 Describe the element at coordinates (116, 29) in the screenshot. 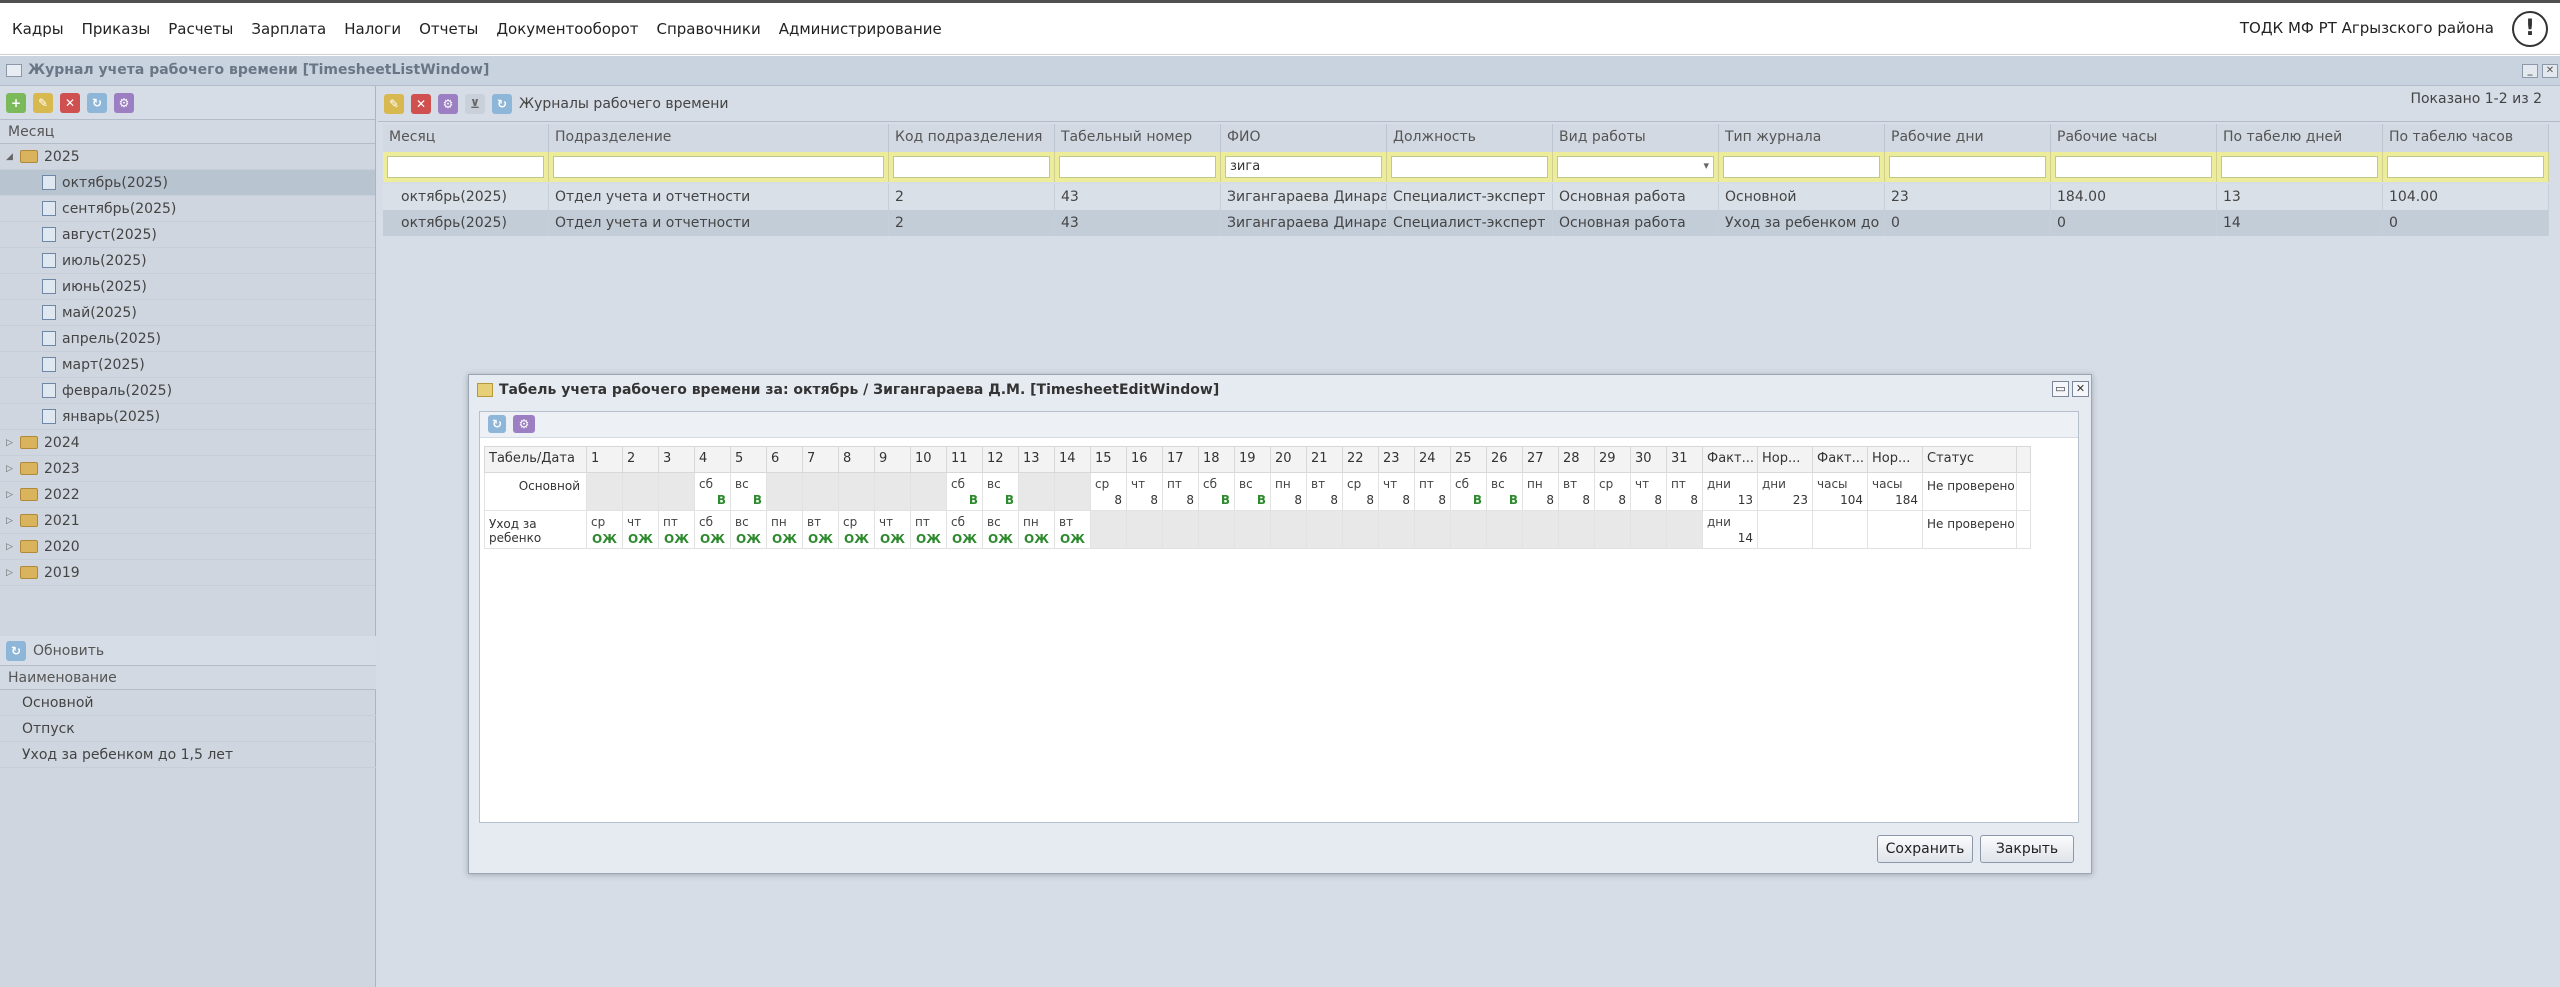

I see `menu-item: Приказы` at that location.